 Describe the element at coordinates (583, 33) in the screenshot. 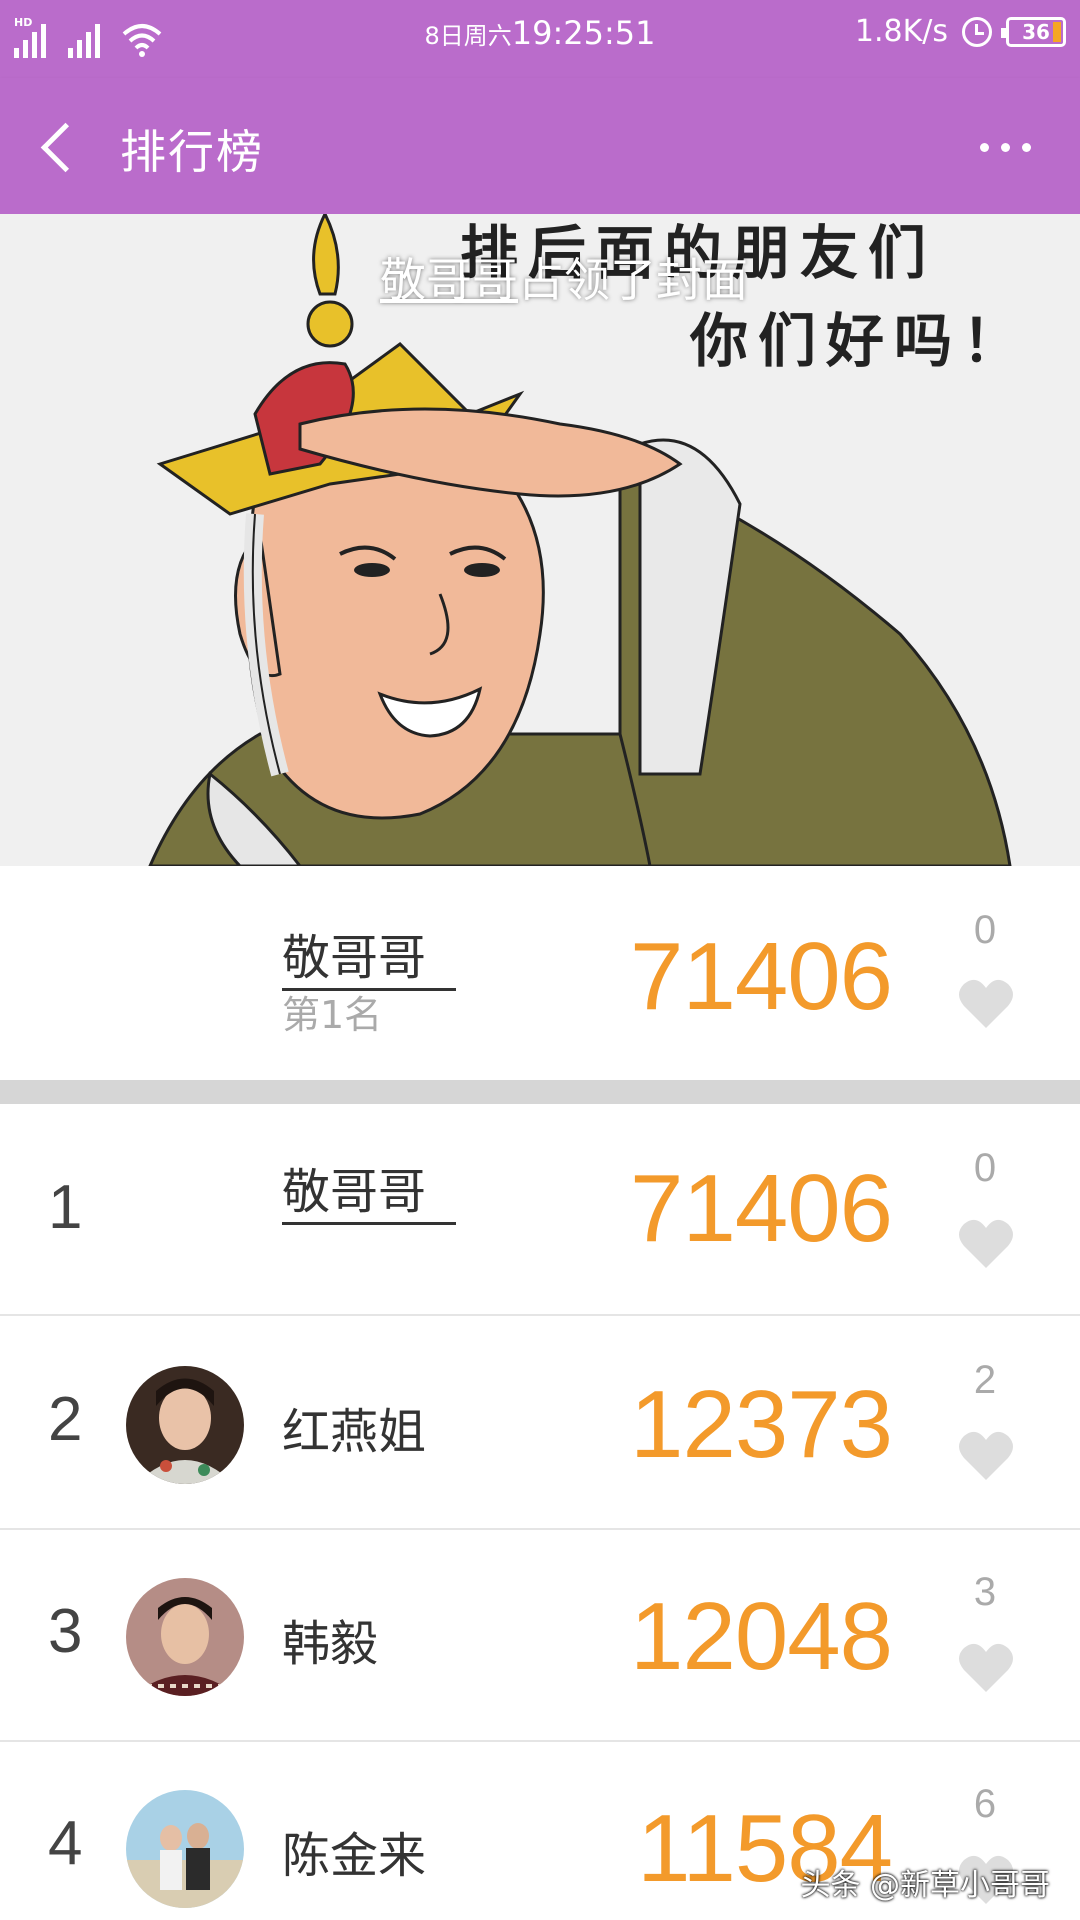

I see `status-time: 19:25:51` at that location.